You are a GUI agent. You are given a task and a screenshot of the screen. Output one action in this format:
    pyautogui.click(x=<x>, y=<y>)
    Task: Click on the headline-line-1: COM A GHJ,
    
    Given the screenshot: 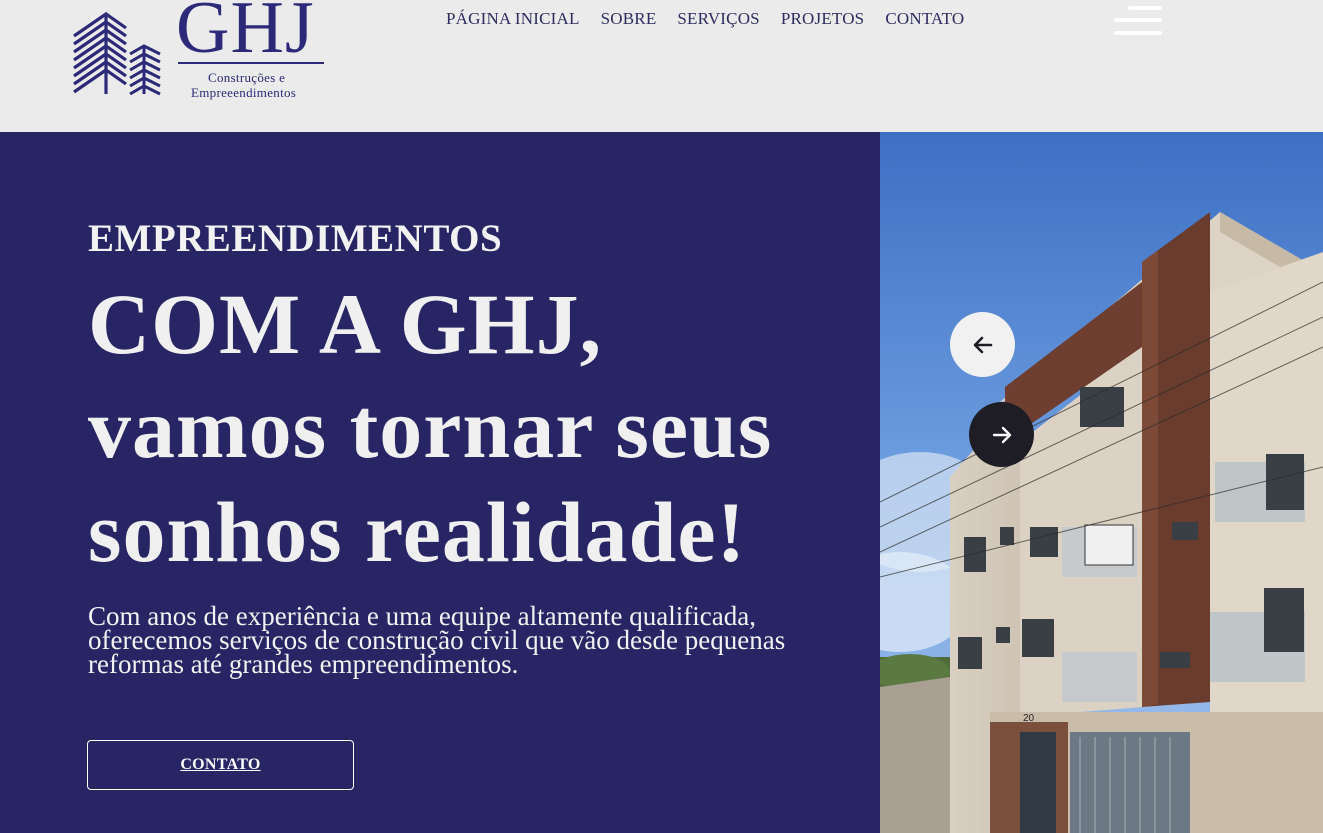 What is the action you would take?
    pyautogui.click(x=345, y=324)
    